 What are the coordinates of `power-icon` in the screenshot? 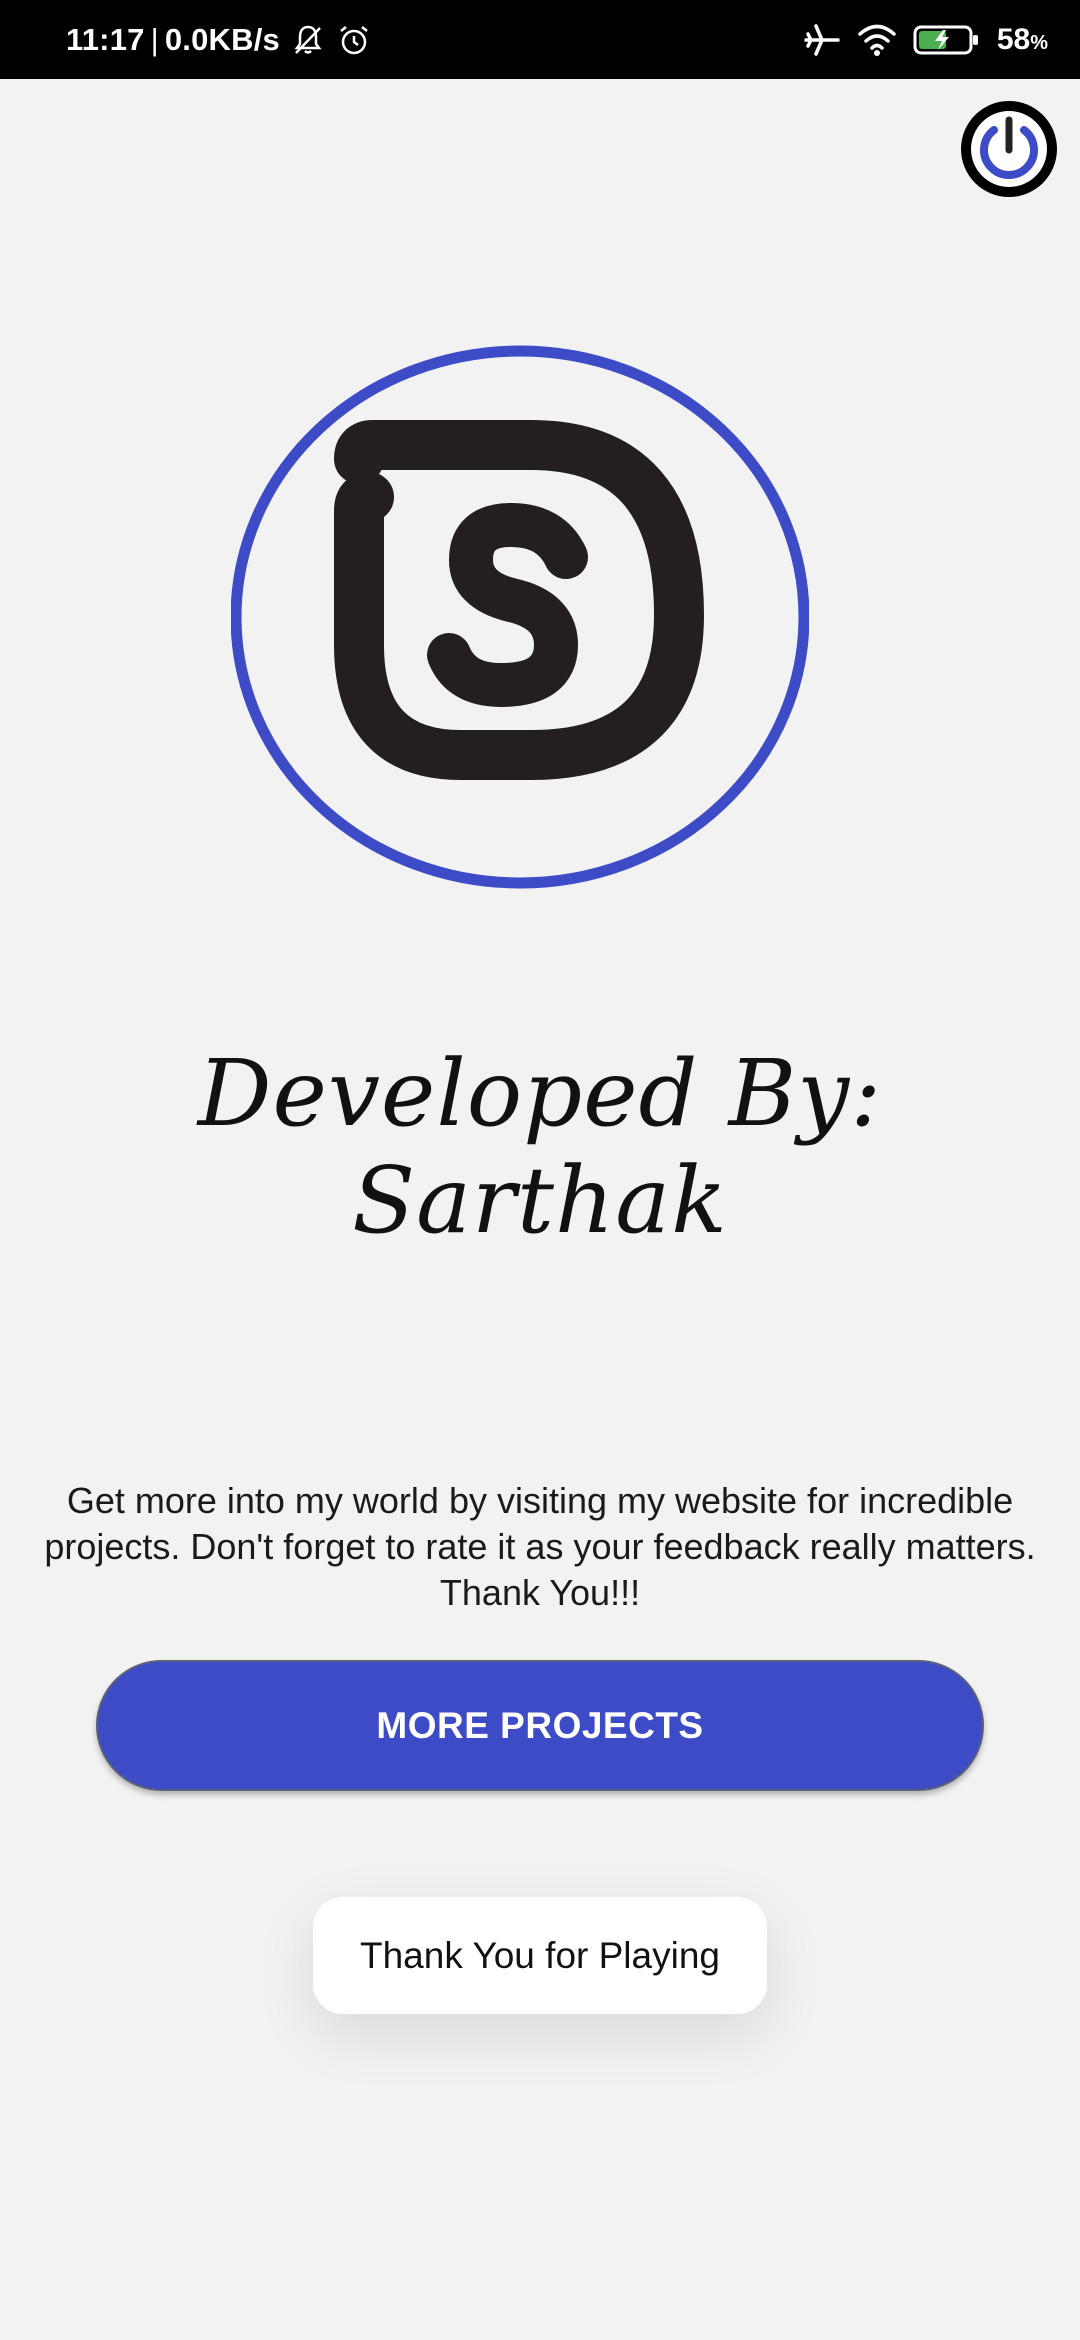 It's located at (1009, 149).